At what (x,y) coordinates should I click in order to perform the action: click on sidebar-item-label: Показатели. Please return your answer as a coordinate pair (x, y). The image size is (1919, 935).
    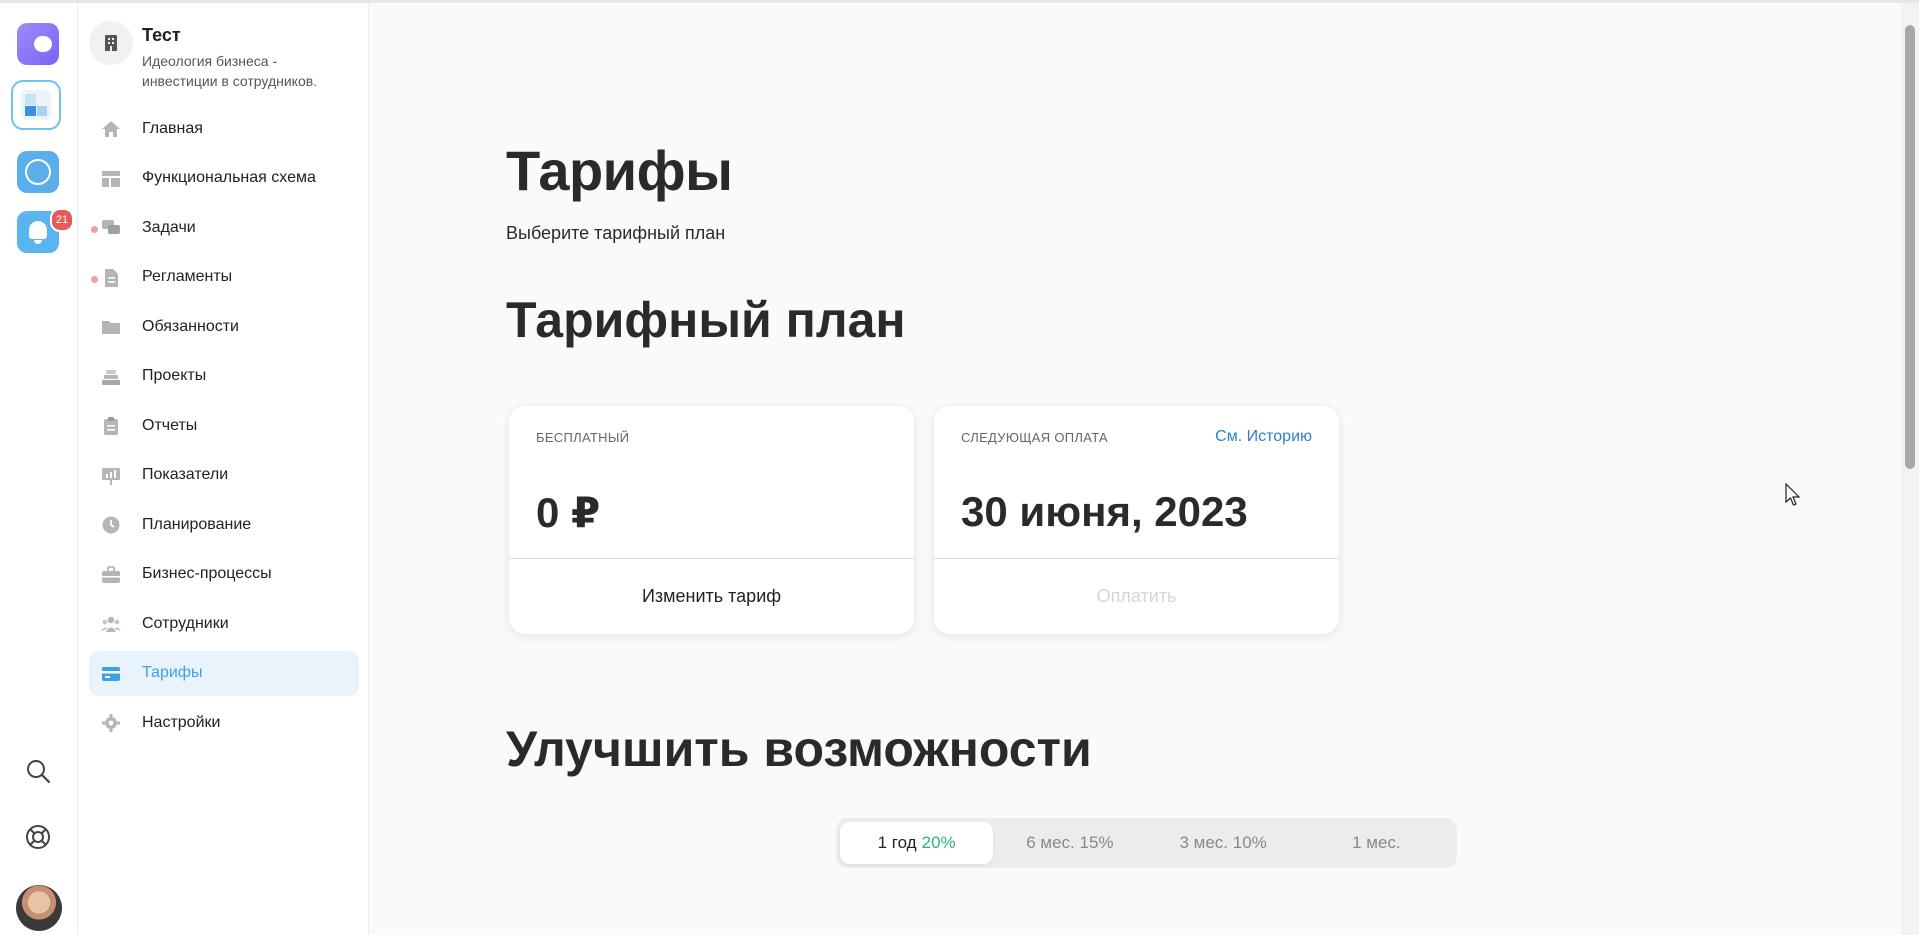
    Looking at the image, I should click on (185, 474).